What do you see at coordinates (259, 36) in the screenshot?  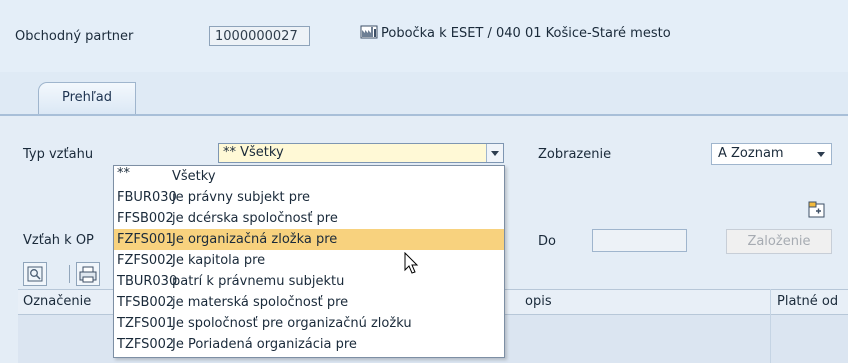 I see `partner-number-field: 1000000027` at bounding box center [259, 36].